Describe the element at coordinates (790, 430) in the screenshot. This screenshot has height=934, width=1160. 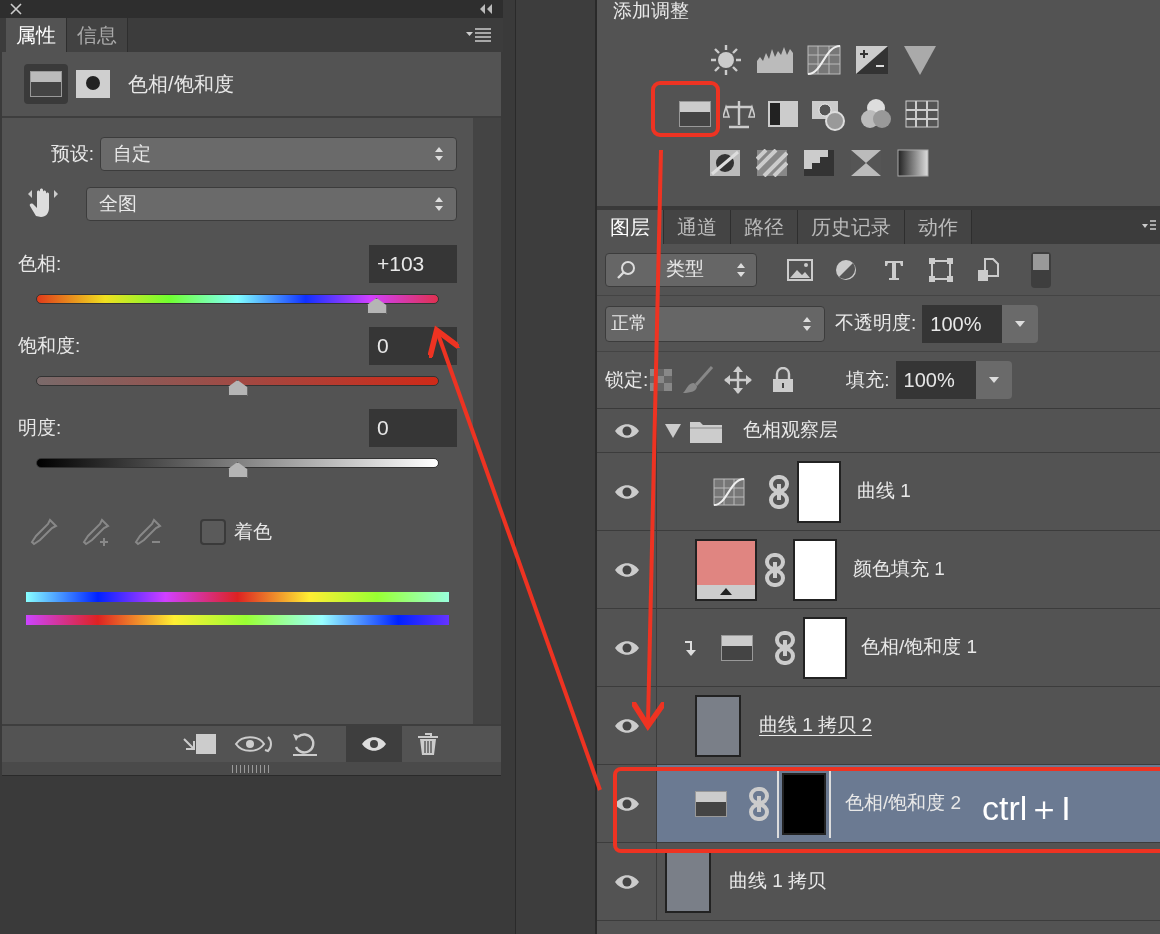
I see `layer-name: 色相观察层` at that location.